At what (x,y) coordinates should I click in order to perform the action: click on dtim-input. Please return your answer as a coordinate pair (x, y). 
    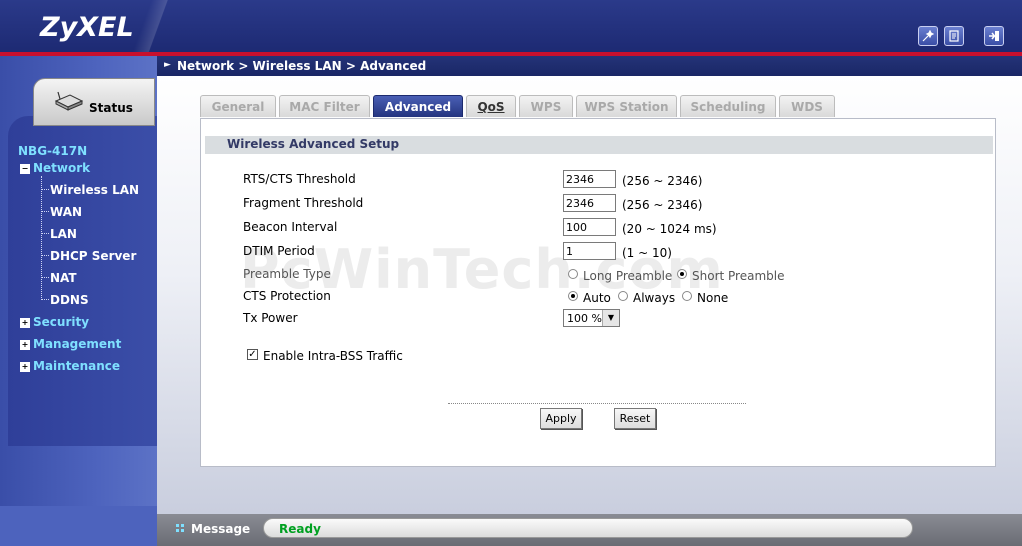
    Looking at the image, I should click on (589, 251).